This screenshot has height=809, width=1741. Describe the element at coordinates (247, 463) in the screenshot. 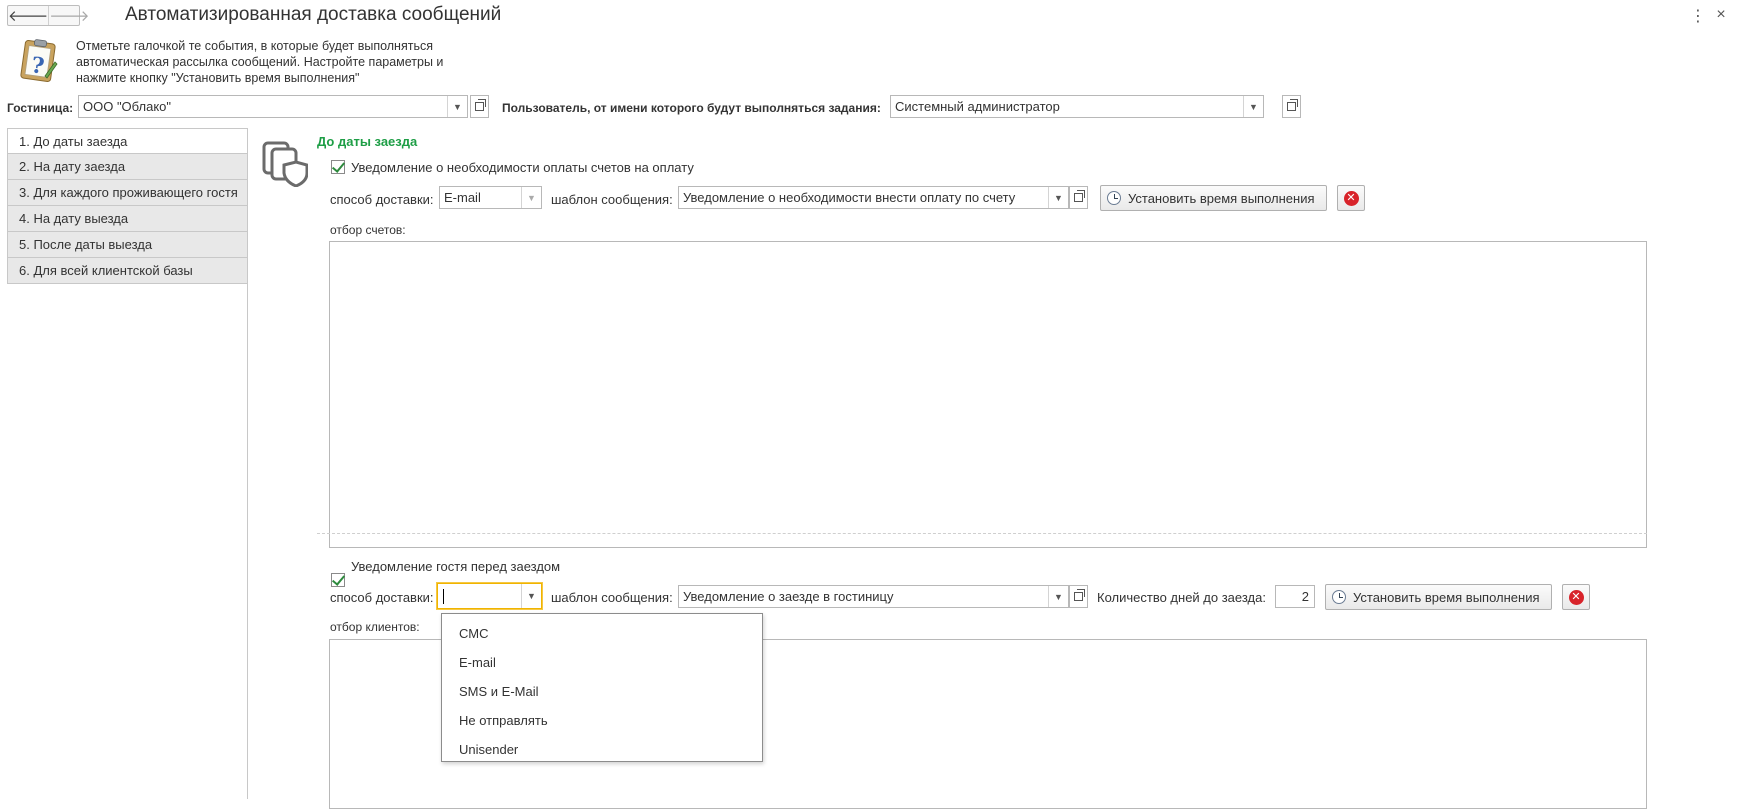

I see `panel-divider` at that location.